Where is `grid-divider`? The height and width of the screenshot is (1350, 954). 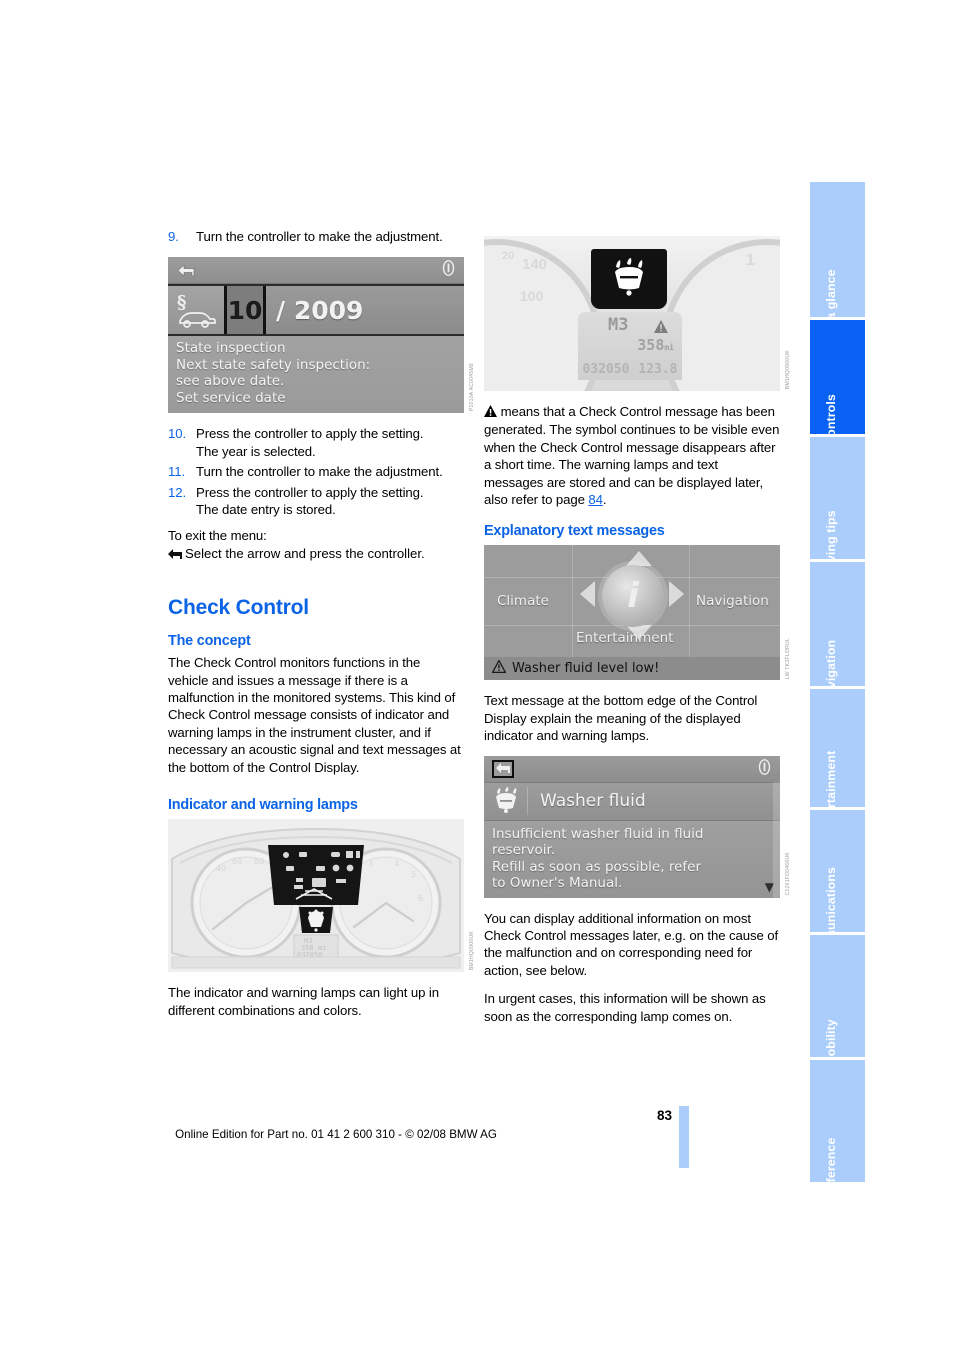
grid-divider is located at coordinates (689, 601).